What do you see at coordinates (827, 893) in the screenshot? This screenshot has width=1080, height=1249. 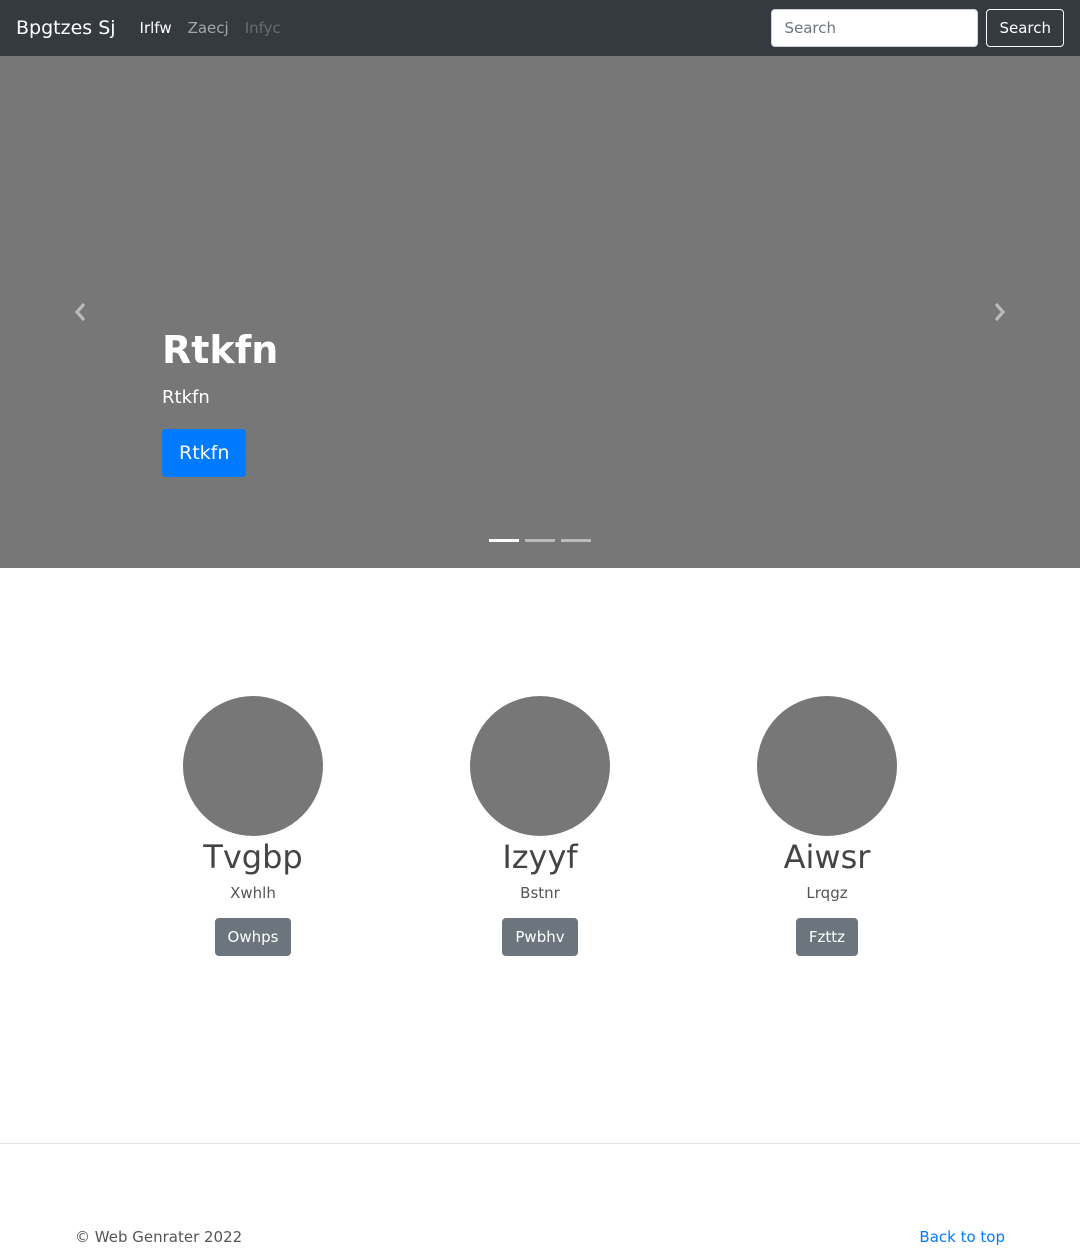 I see `column-text: Lrqgz` at bounding box center [827, 893].